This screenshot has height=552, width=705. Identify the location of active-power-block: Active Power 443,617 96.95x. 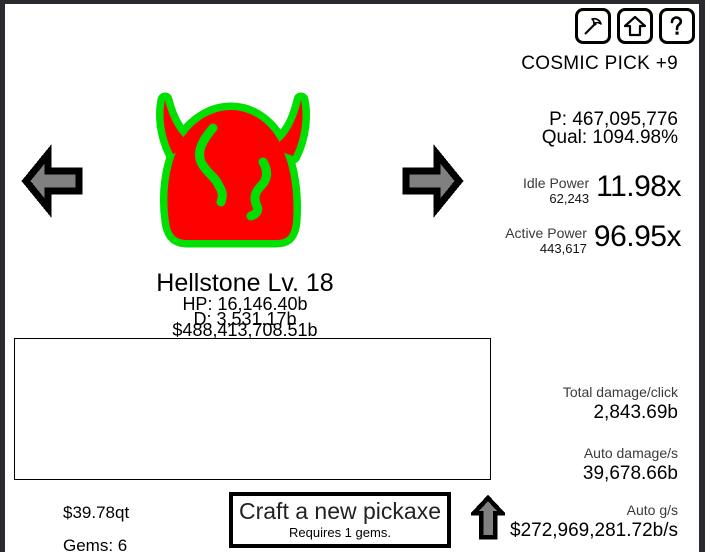
(593, 239).